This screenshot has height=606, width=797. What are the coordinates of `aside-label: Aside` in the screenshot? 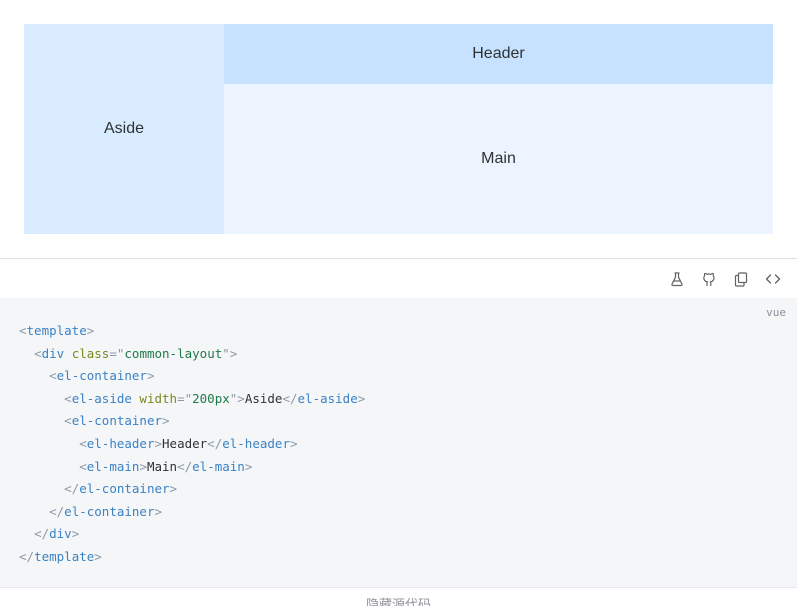 It's located at (124, 128).